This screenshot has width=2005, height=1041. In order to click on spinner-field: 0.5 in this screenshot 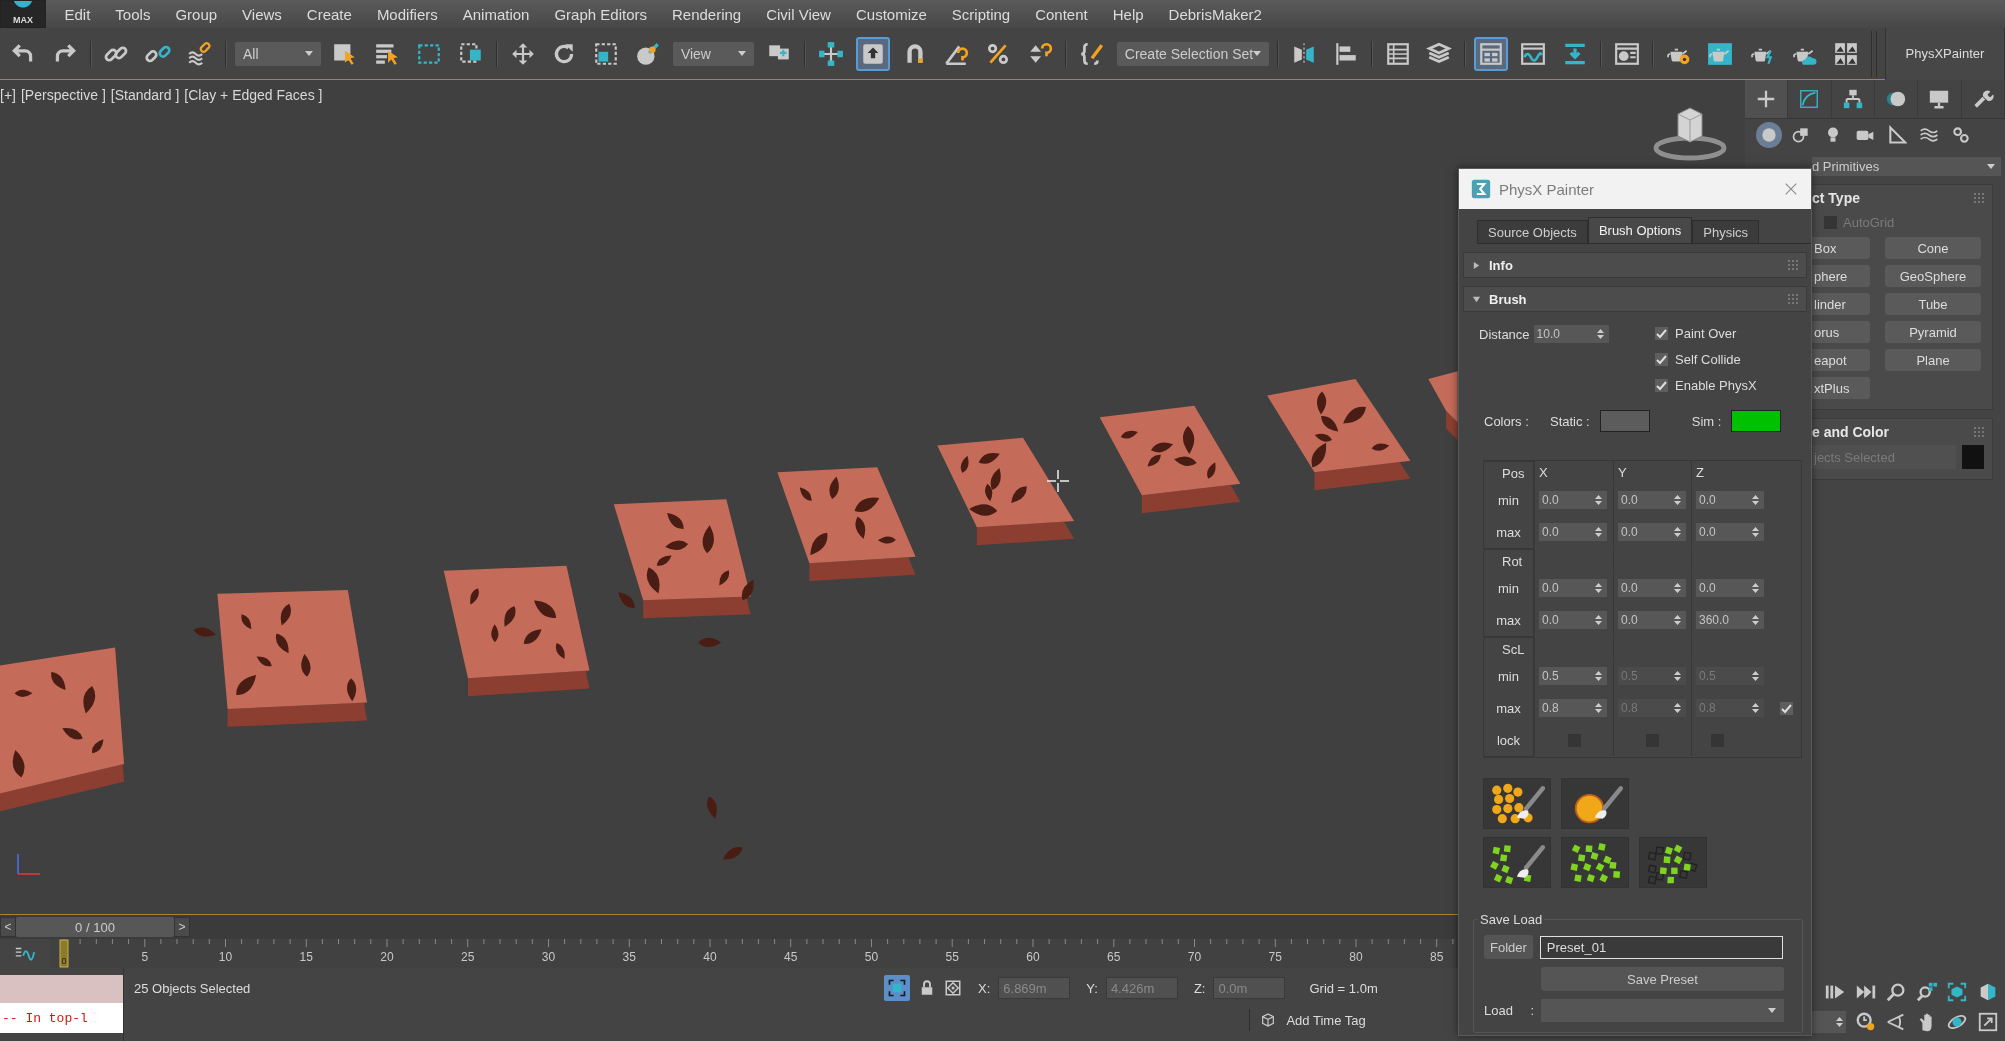, I will do `click(1573, 676)`.